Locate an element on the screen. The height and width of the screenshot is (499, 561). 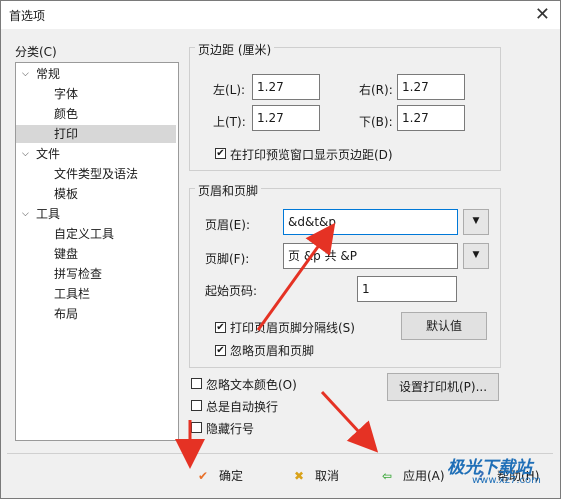
annotation-arrow-apply is located at coordinates (349, 421).